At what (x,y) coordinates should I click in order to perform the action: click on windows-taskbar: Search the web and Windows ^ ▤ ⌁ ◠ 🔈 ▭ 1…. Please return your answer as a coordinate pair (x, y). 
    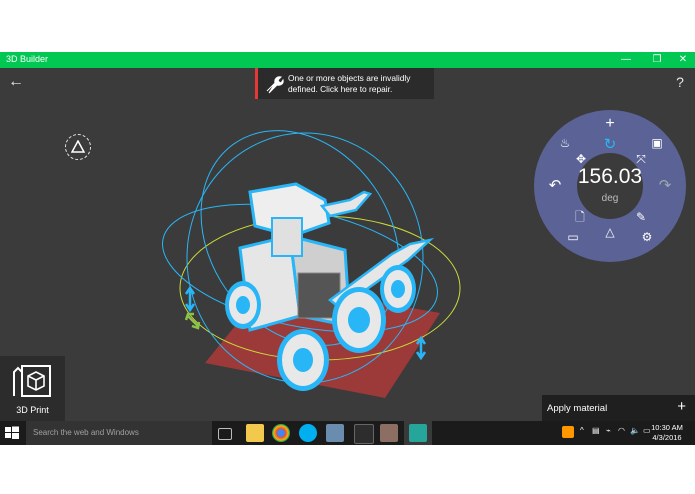
    Looking at the image, I should click on (347, 434).